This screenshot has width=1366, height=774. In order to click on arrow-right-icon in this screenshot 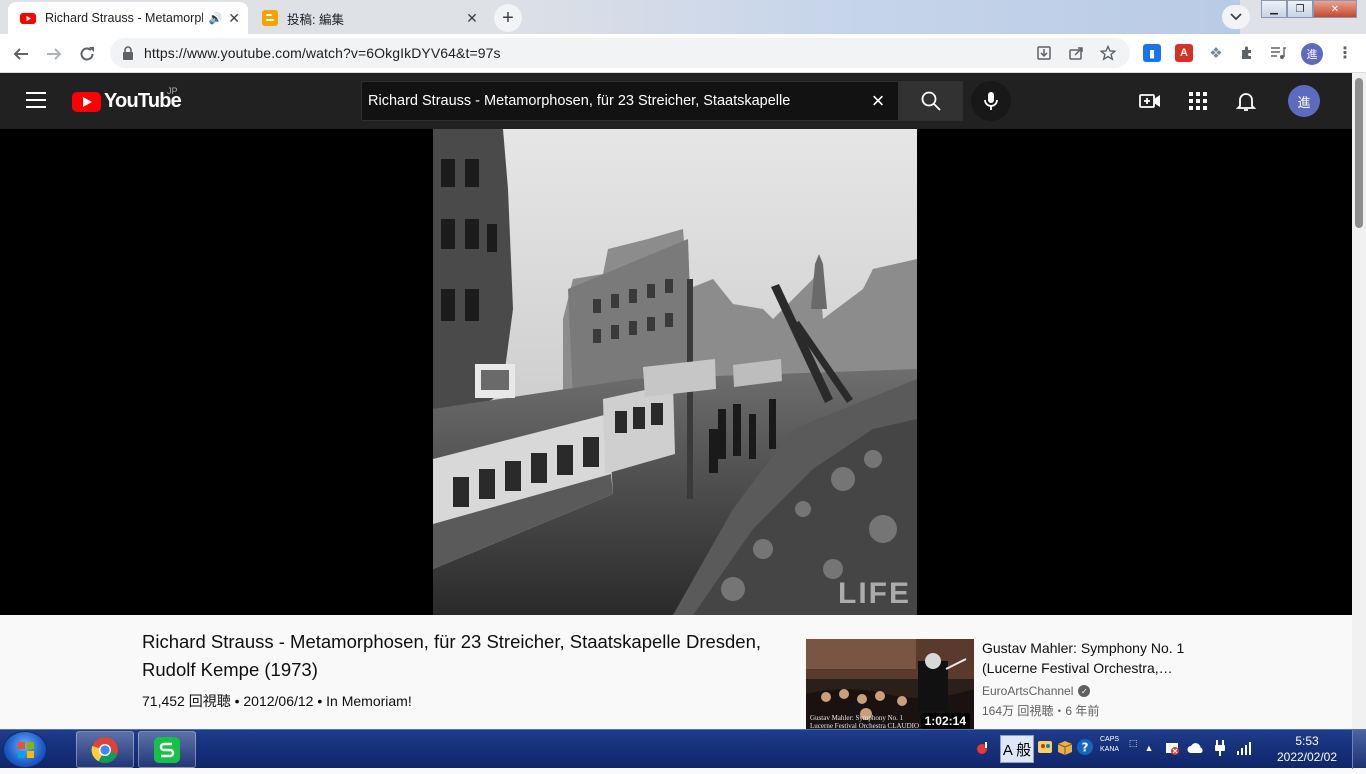, I will do `click(54, 54)`.